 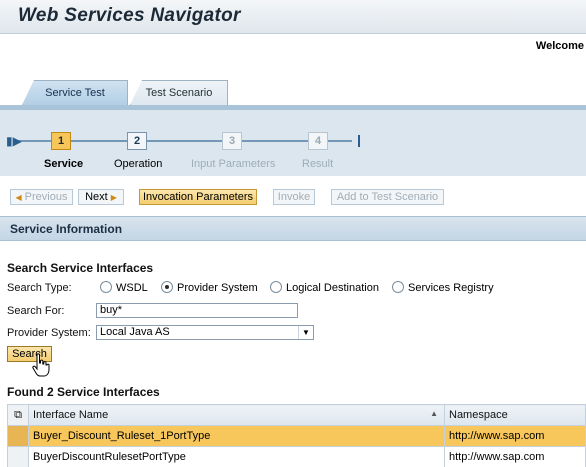 I want to click on roadmap-step-2: 2, so click(x=137, y=141).